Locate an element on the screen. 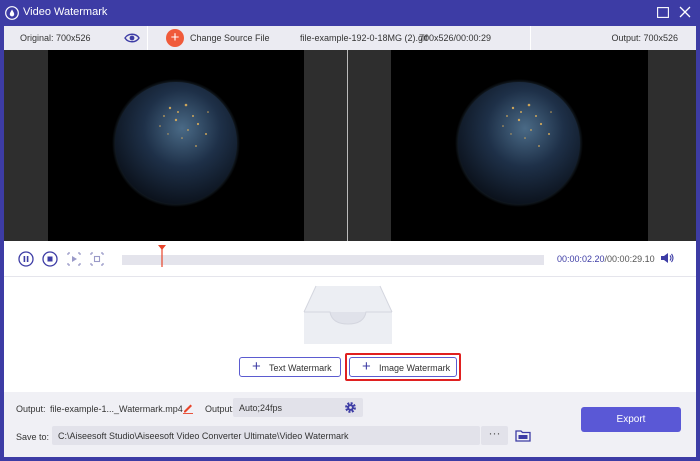 The width and height of the screenshot is (700, 461). letterbox-mid-right is located at coordinates (369, 145).